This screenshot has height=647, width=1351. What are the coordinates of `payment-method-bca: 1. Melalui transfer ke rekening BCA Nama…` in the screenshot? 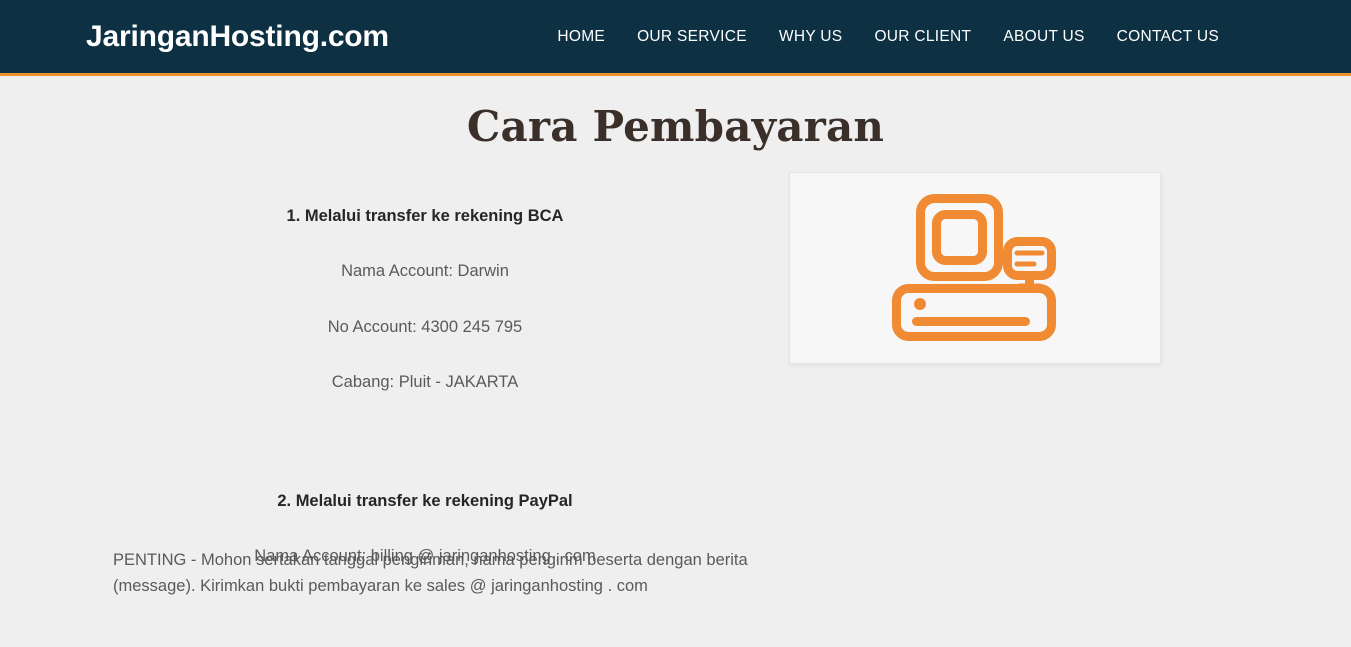 It's located at (425, 299).